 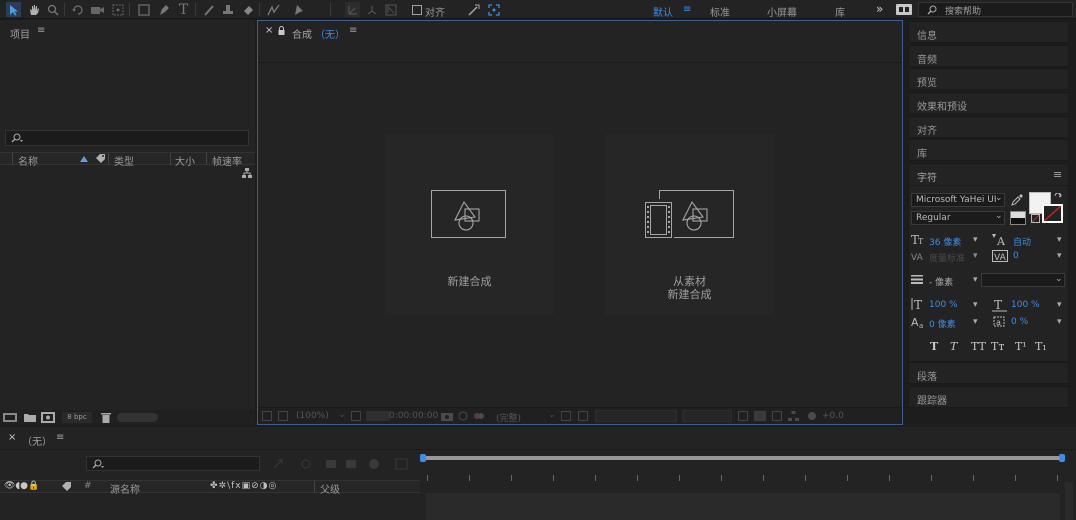 What do you see at coordinates (978, 346) in the screenshot?
I see `all-caps-button: TT` at bounding box center [978, 346].